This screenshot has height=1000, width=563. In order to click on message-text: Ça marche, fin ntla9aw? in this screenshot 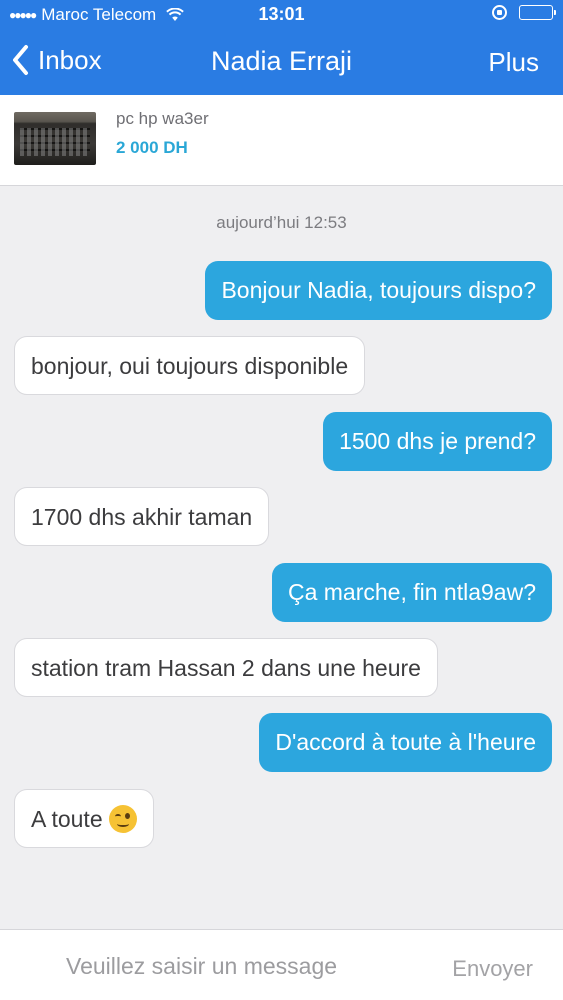, I will do `click(411, 592)`.